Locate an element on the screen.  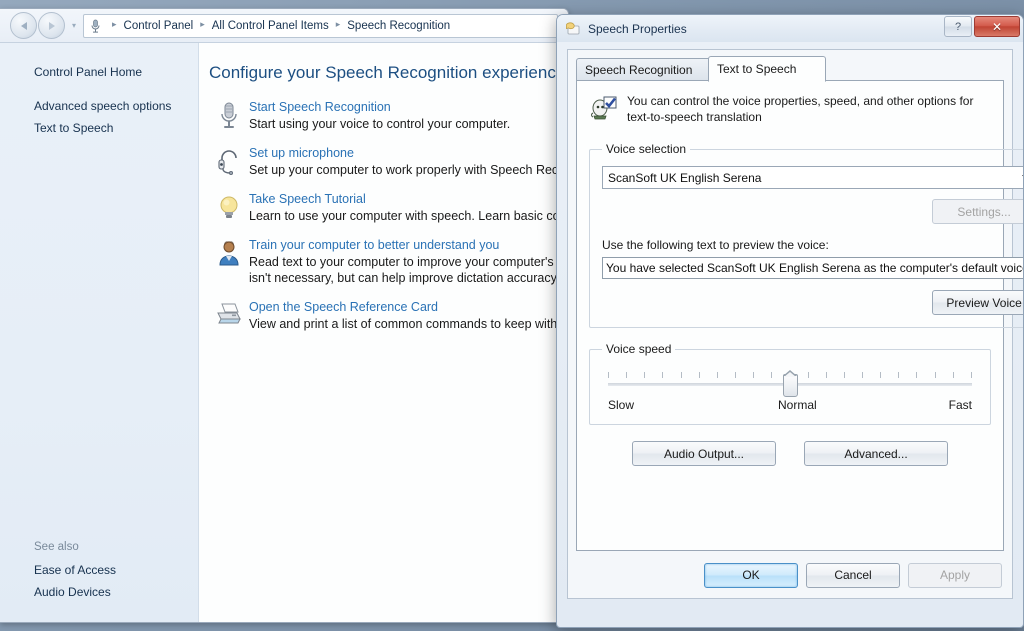
intro-line-2: text-to-speech translation is located at coordinates (694, 117).